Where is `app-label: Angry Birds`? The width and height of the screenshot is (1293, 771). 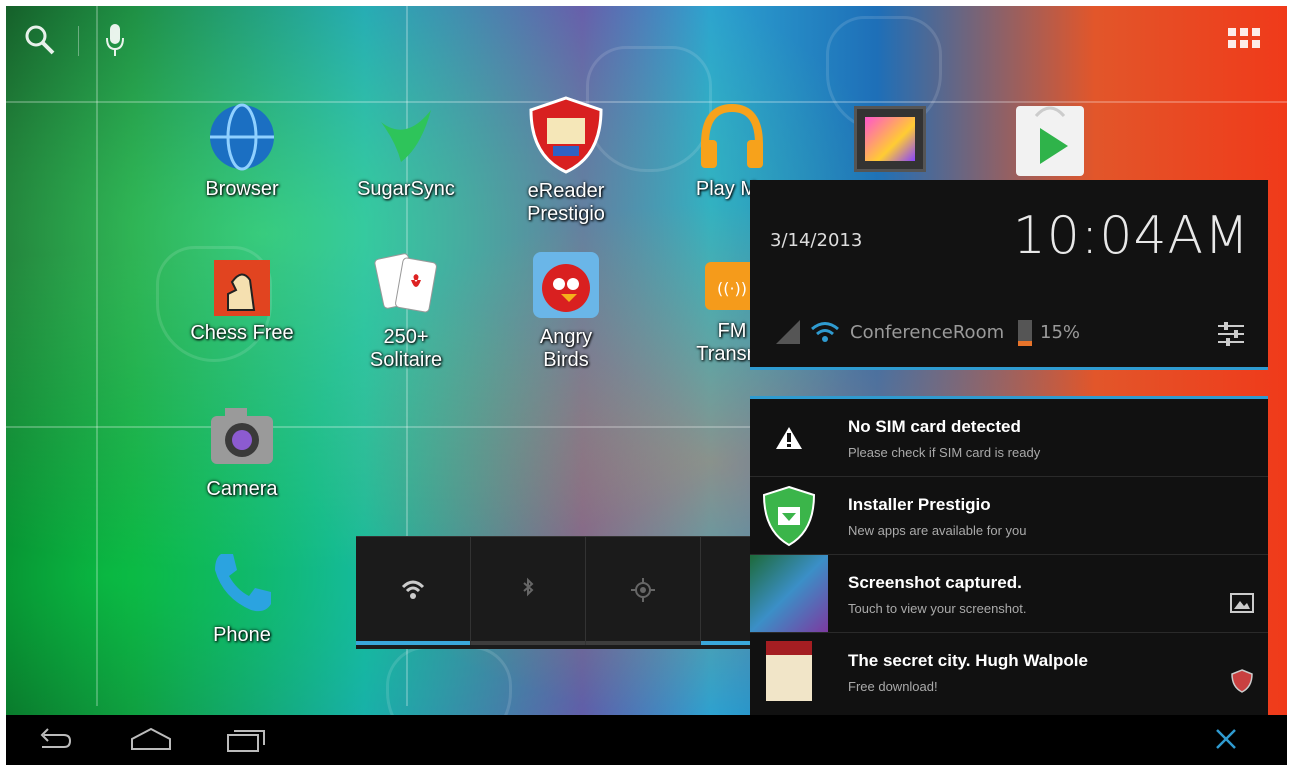
app-label: Angry Birds is located at coordinates (566, 348).